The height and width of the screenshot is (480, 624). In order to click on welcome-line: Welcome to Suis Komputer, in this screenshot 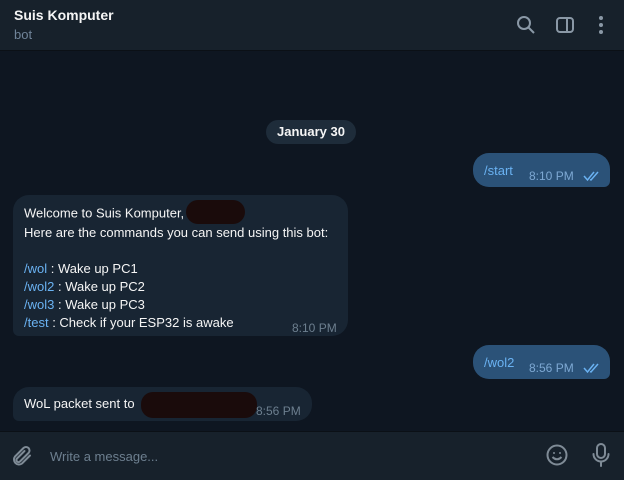, I will do `click(184, 212)`.